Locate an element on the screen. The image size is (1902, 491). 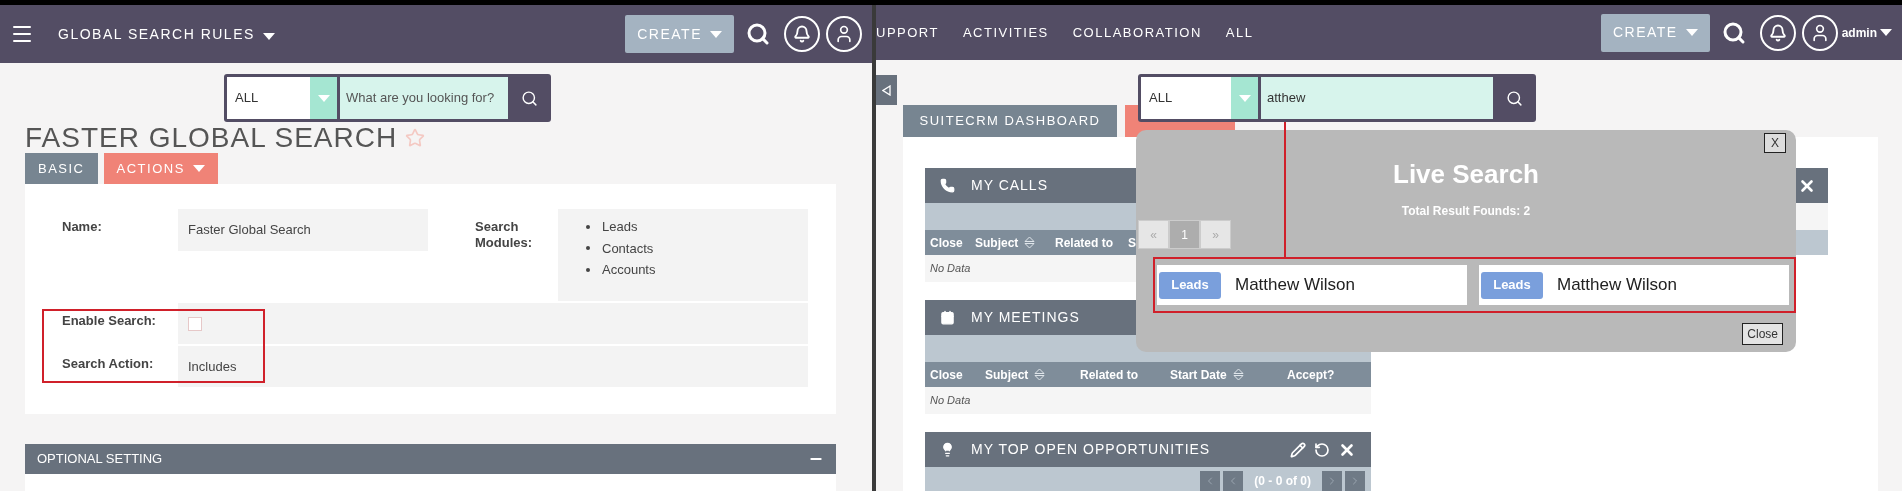
page-button: » is located at coordinates (1215, 234).